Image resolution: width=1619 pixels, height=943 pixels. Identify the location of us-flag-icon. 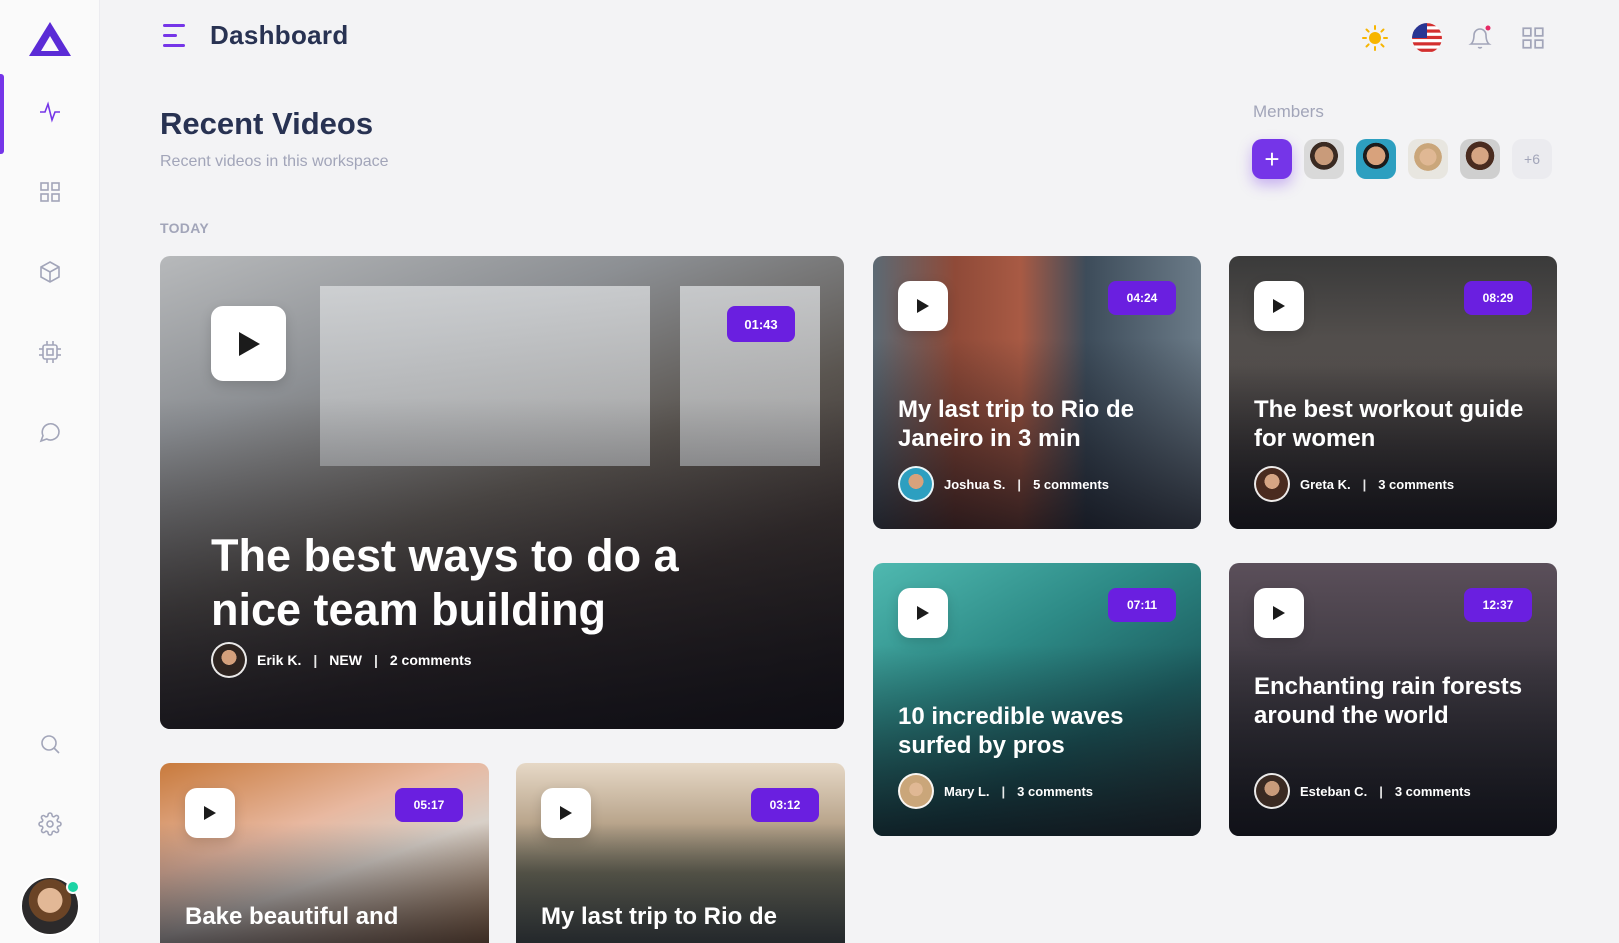
(1427, 38).